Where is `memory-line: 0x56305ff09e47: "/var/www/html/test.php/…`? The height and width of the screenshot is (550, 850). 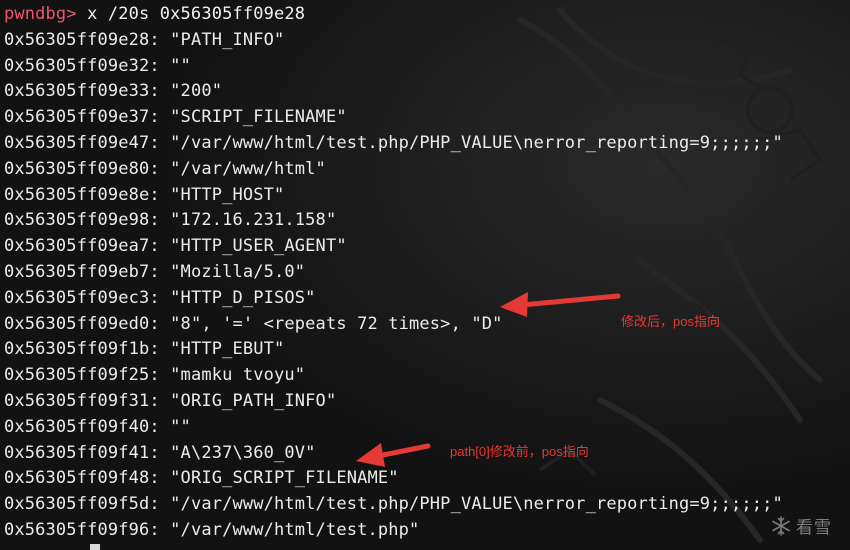 memory-line: 0x56305ff09e47: "/var/www/html/test.php/… is located at coordinates (425, 144).